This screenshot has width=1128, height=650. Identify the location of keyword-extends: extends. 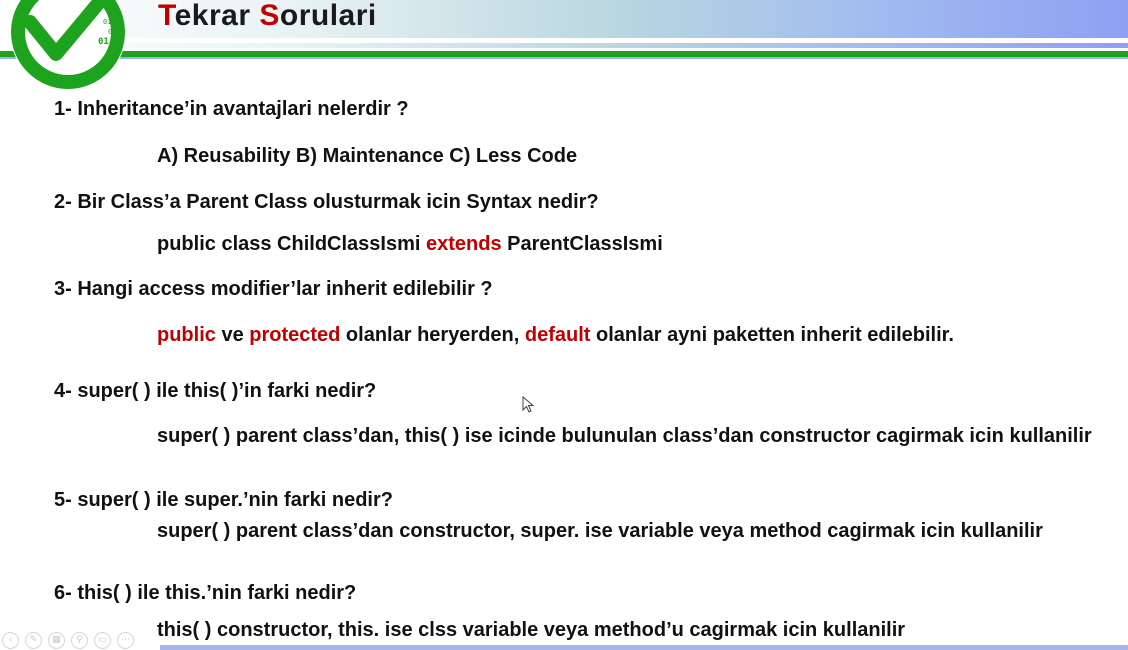
(463, 244).